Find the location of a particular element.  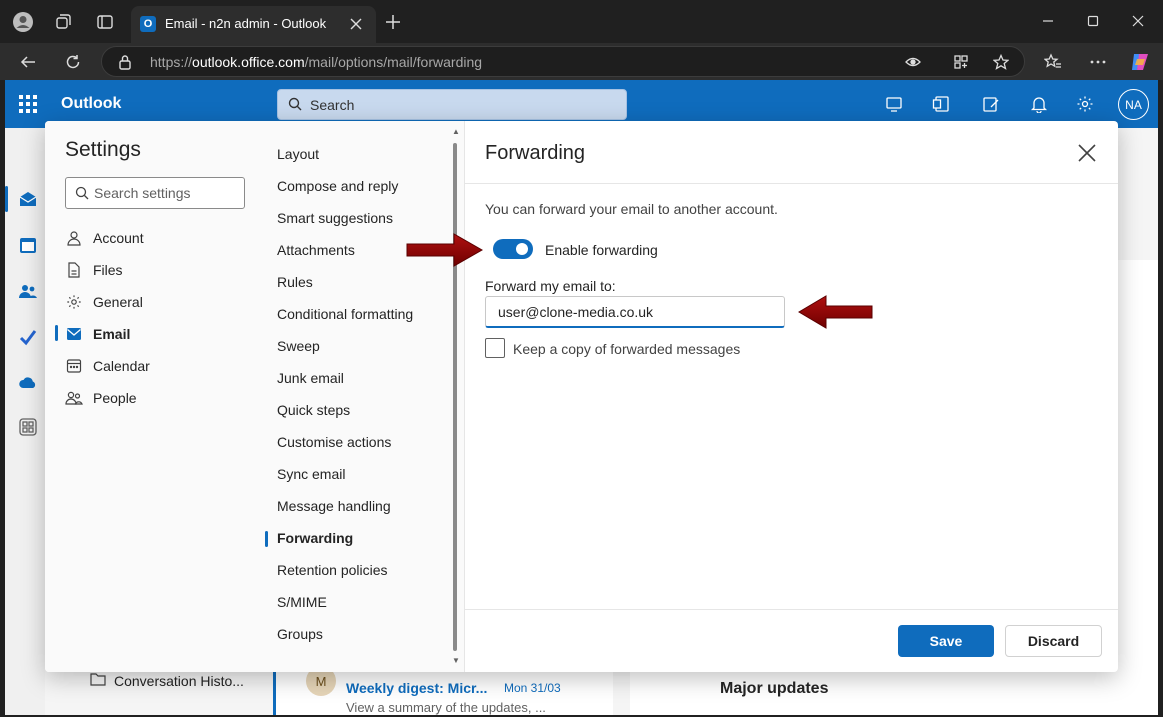

more-apps-icon is located at coordinates (28, 427).